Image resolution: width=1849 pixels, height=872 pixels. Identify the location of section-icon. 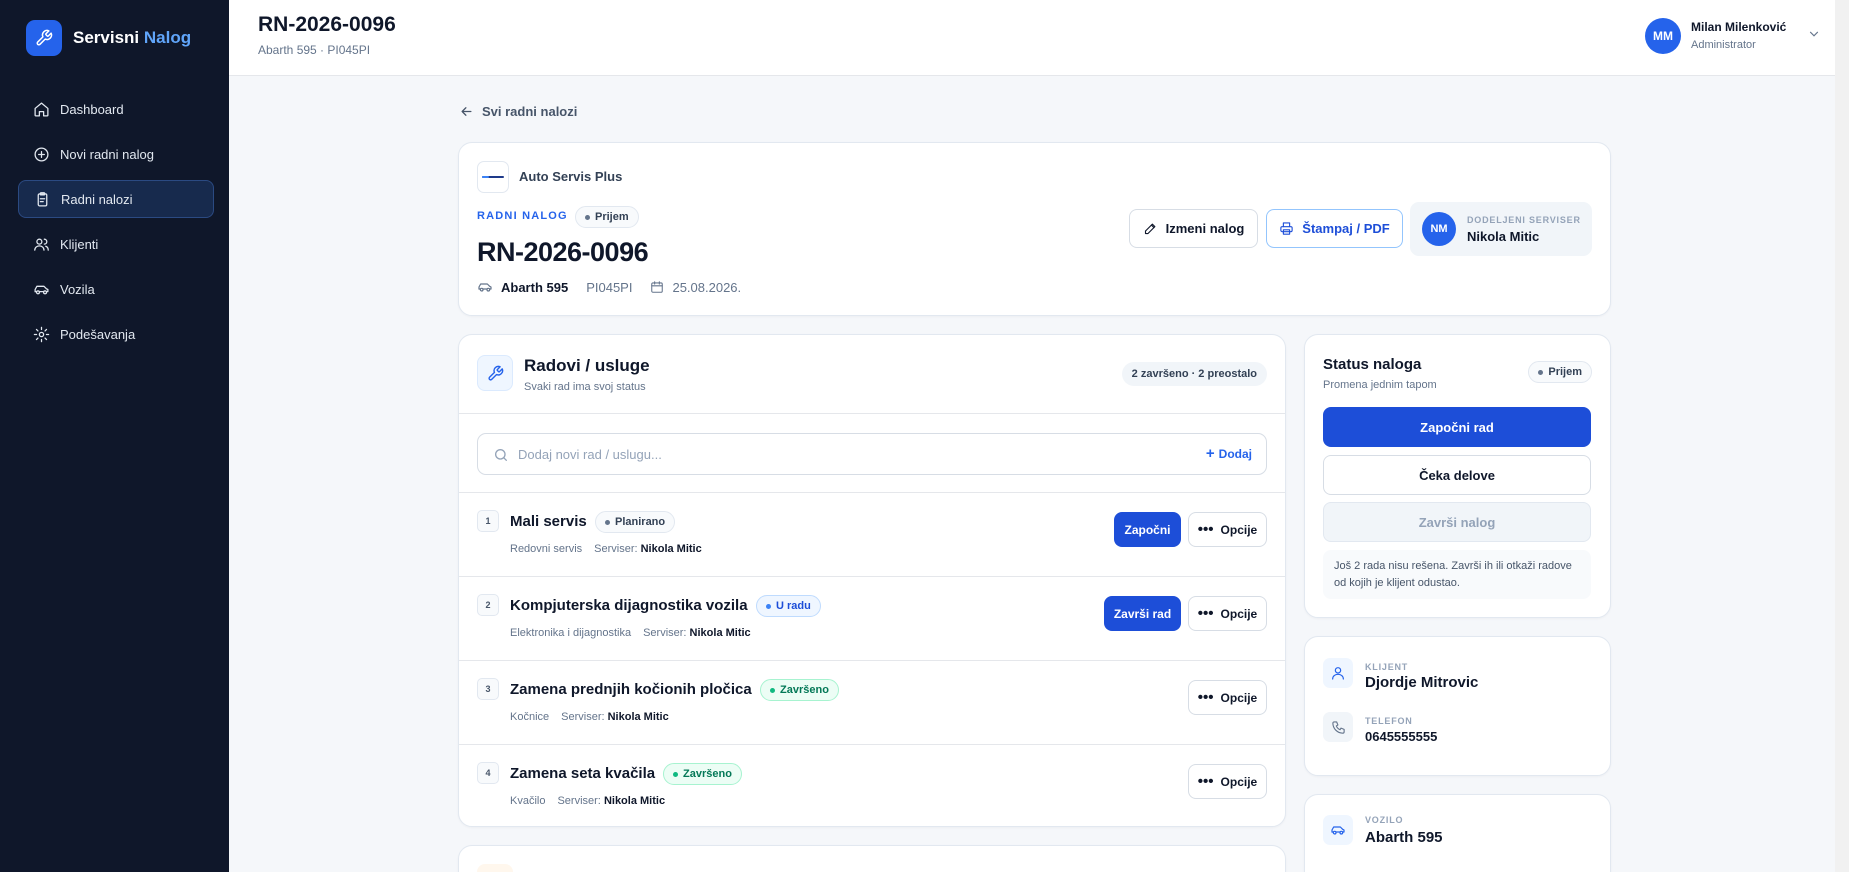
(495, 868).